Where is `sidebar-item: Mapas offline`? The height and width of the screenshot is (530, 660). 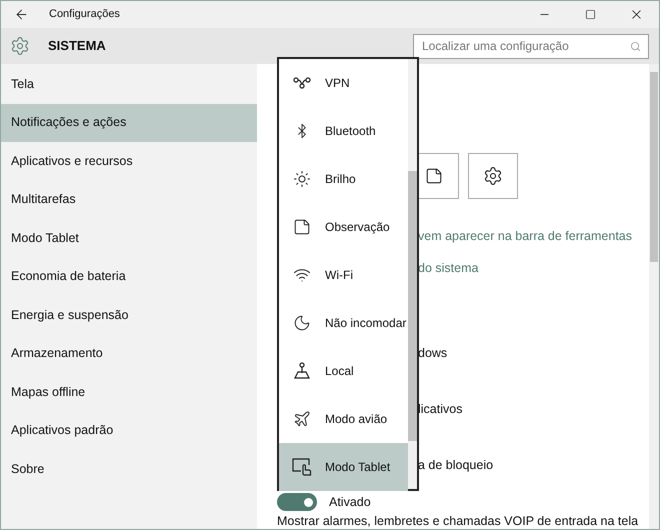
sidebar-item: Mapas offline is located at coordinates (129, 392).